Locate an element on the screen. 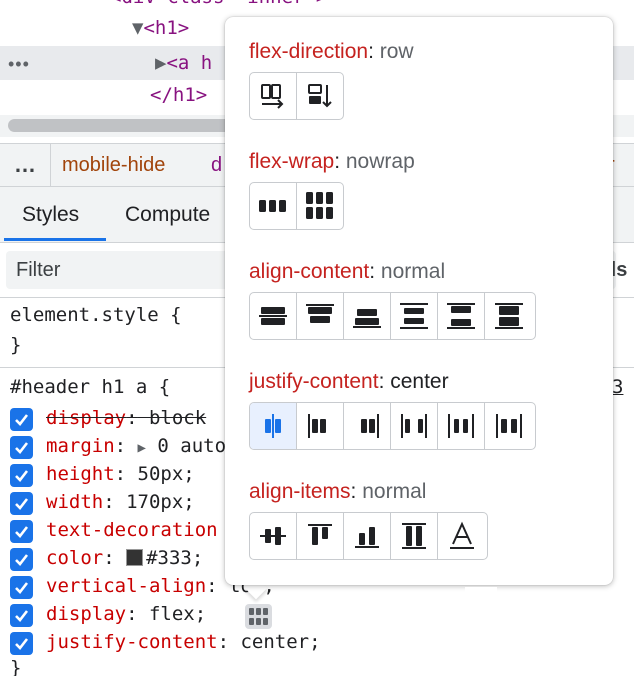 The width and height of the screenshot is (634, 676). align-items-flex-end-button is located at coordinates (367, 536).